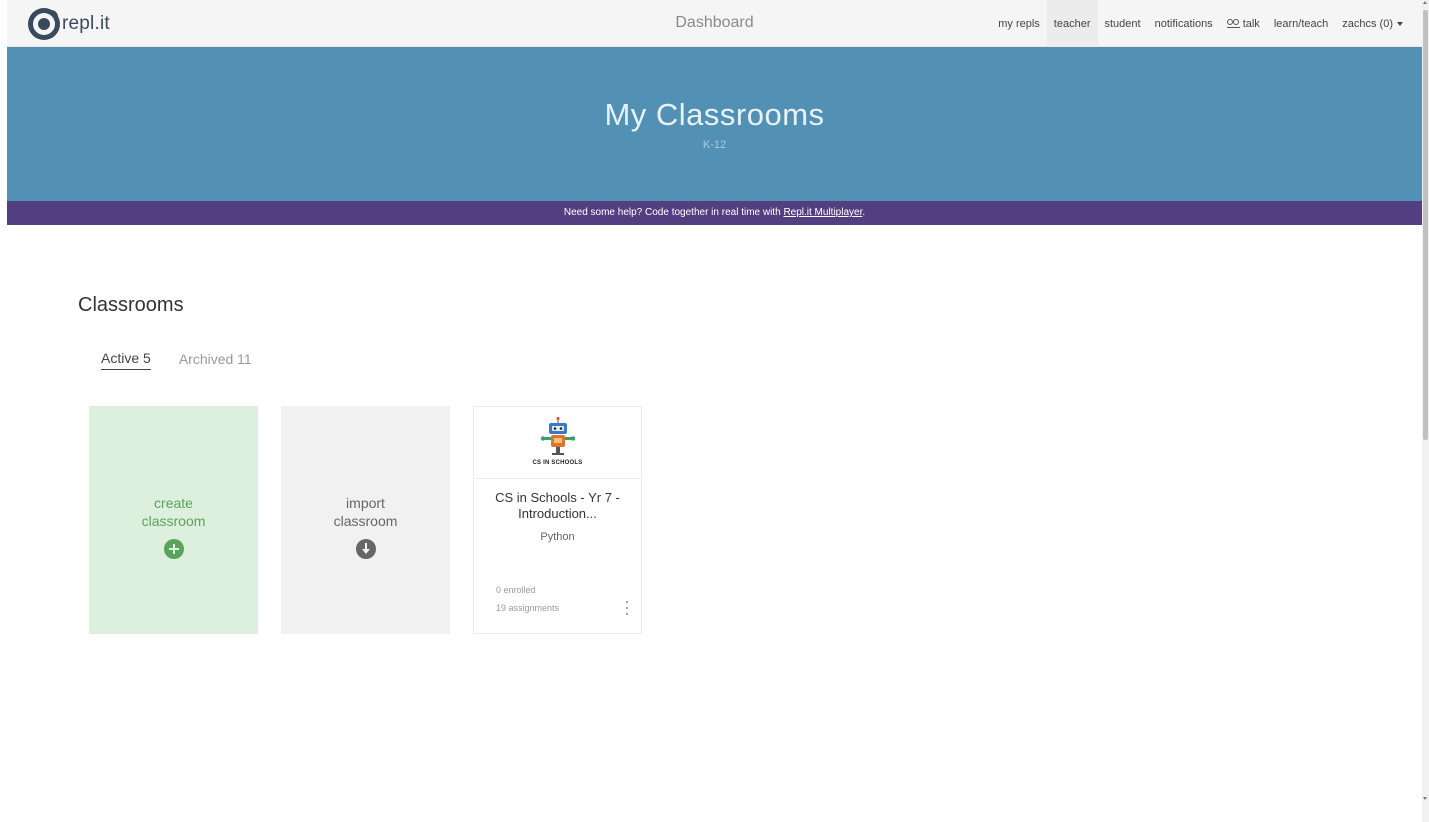 This screenshot has height=822, width=1429. What do you see at coordinates (1425, 2) in the screenshot?
I see `scroll-up-icon` at bounding box center [1425, 2].